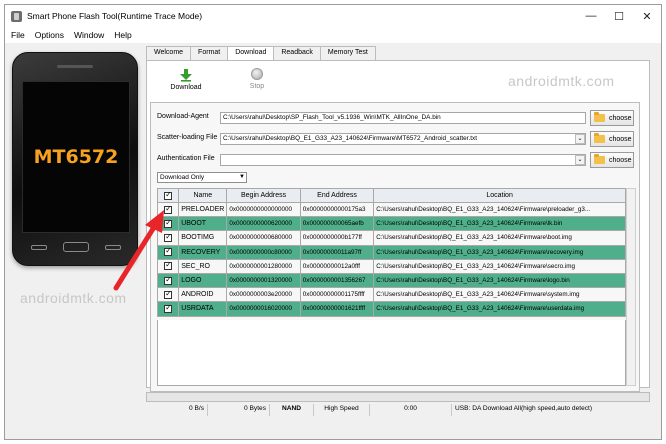 The height and width of the screenshot is (444, 666). What do you see at coordinates (203, 266) in the screenshot?
I see `partition-name: SEC_RO` at bounding box center [203, 266].